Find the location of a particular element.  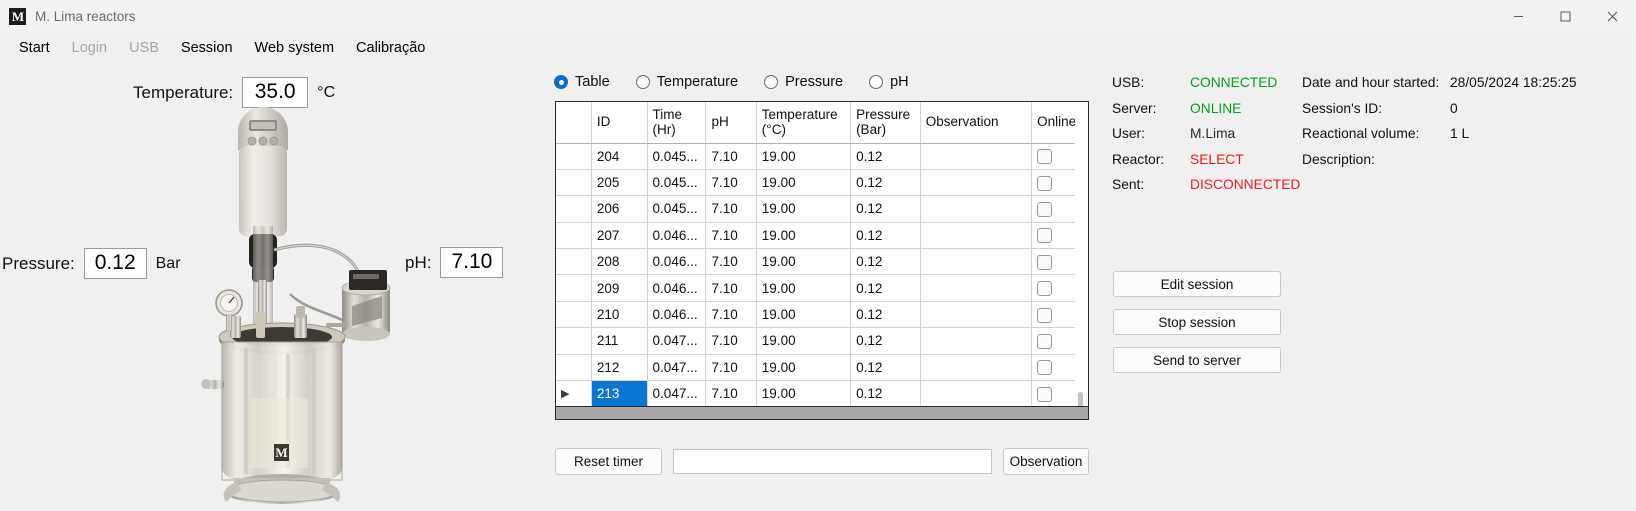

close-button is located at coordinates (1612, 16).